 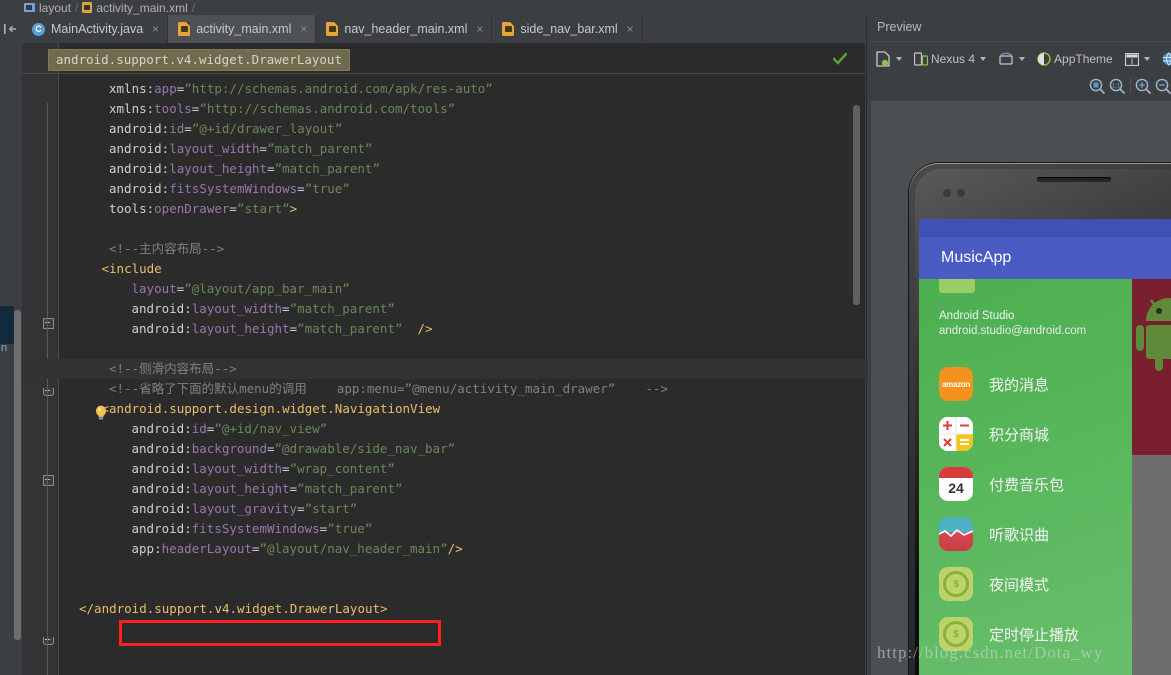 What do you see at coordinates (1163, 86) in the screenshot?
I see `zoom-out-button` at bounding box center [1163, 86].